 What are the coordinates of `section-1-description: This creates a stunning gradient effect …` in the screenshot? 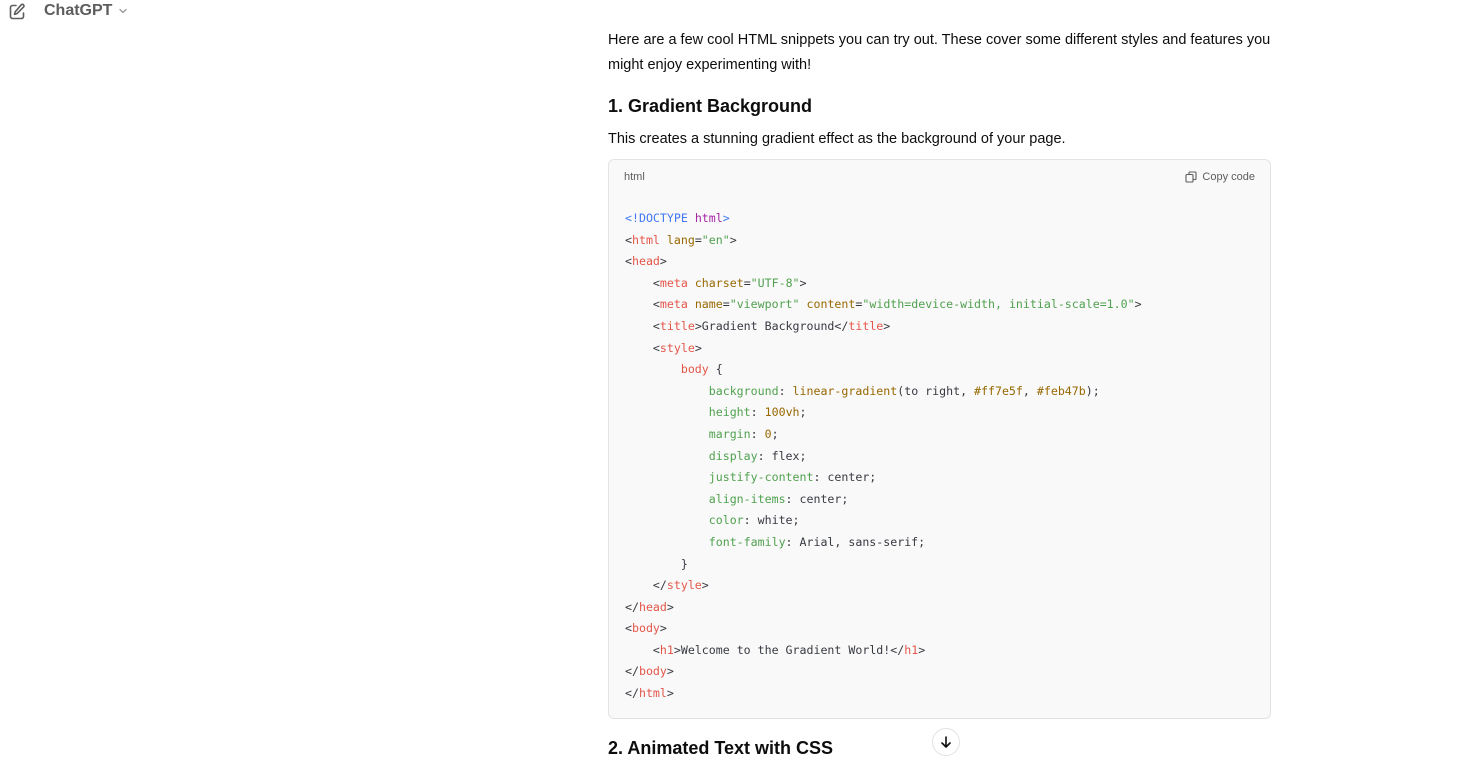 It's located at (837, 139).